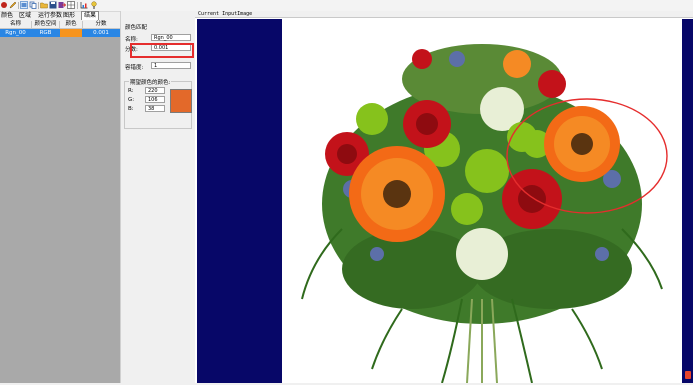 Image resolution: width=693 pixels, height=385 pixels. I want to click on record-icon, so click(4, 5).